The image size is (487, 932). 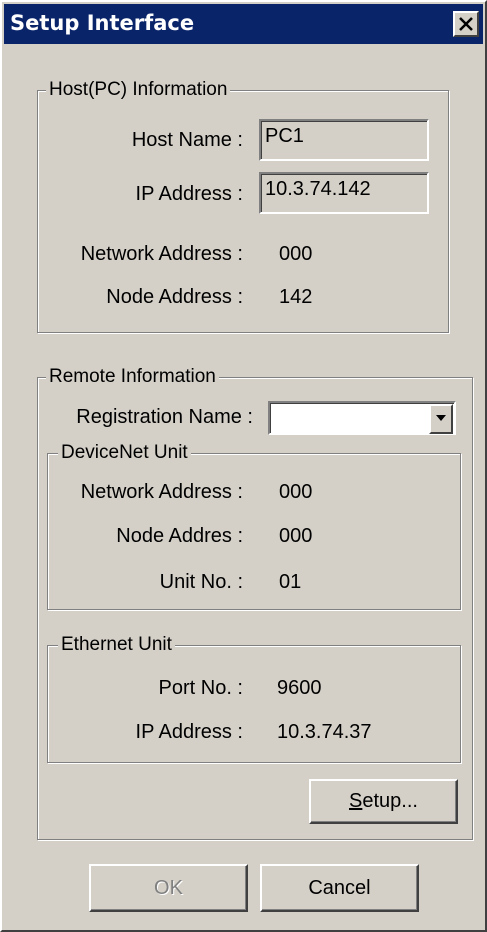 I want to click on devicenet-network-address-value: 000, so click(x=296, y=492).